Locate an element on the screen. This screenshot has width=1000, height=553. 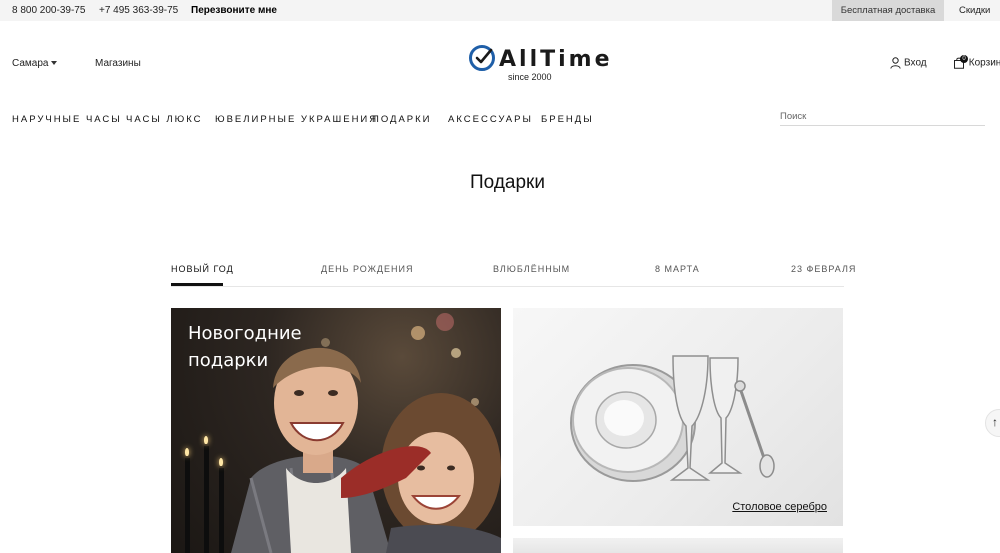
nav-item-wristwatches: НАРУЧНЫЕ ЧАСЫ is located at coordinates (67, 119).